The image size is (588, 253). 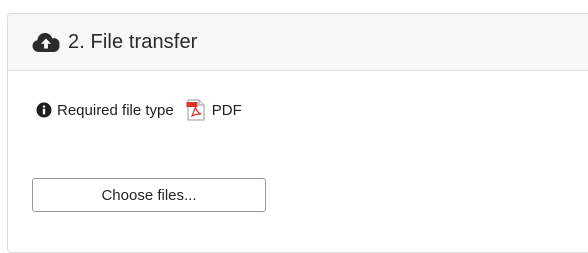 I want to click on cloud-upload-icon, so click(x=46, y=42).